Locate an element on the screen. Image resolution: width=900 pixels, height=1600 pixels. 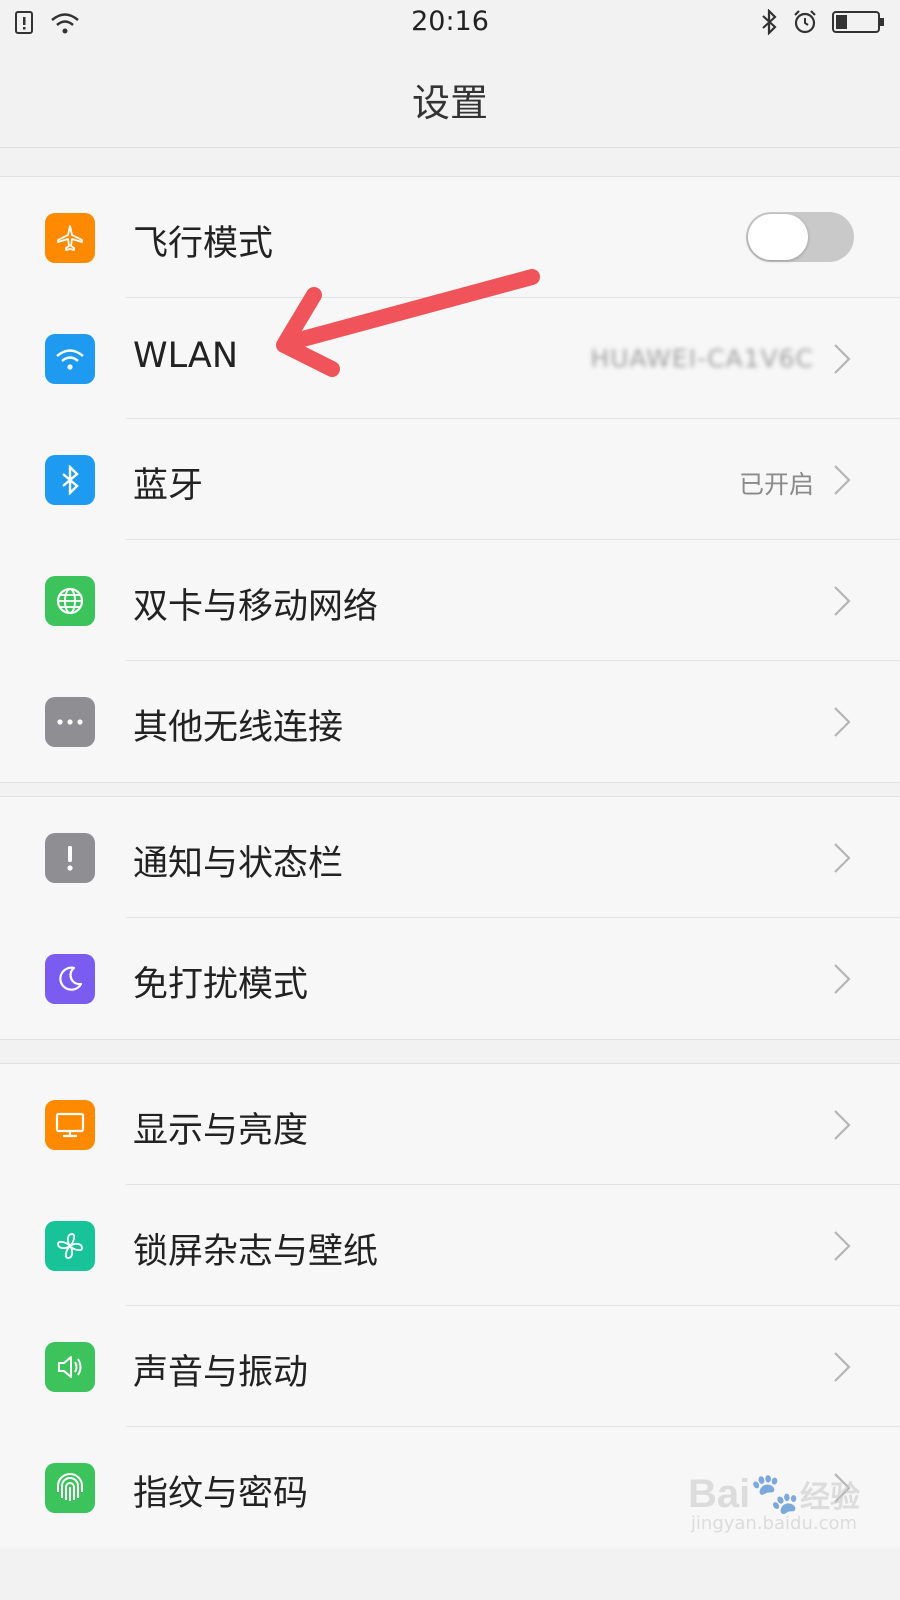
settings-item-label: 飞行模式 is located at coordinates (203, 244).